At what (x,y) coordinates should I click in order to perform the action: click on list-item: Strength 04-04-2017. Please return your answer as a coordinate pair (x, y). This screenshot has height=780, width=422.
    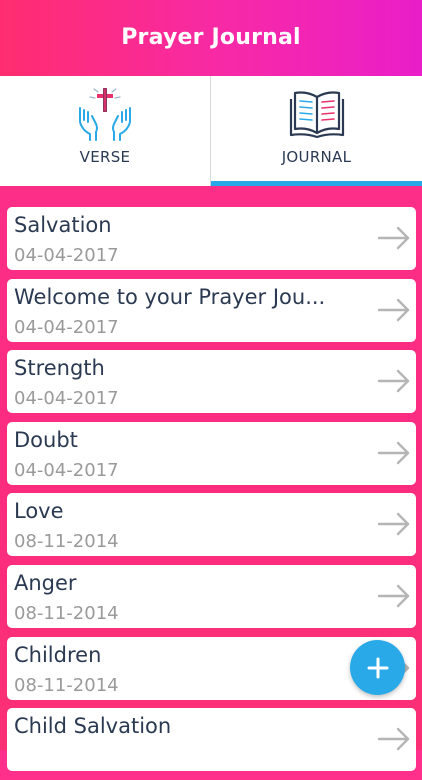
    Looking at the image, I should click on (211, 382).